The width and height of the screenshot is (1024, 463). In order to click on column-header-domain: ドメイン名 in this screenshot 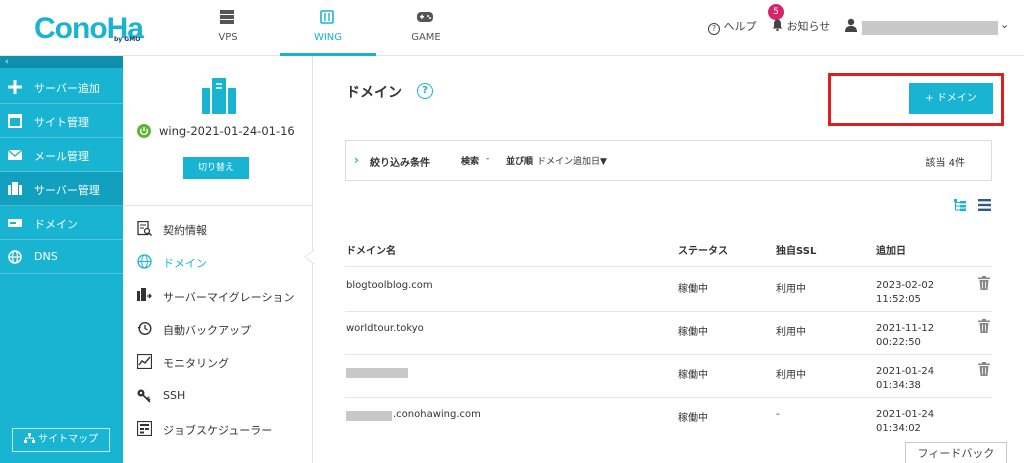, I will do `click(371, 249)`.